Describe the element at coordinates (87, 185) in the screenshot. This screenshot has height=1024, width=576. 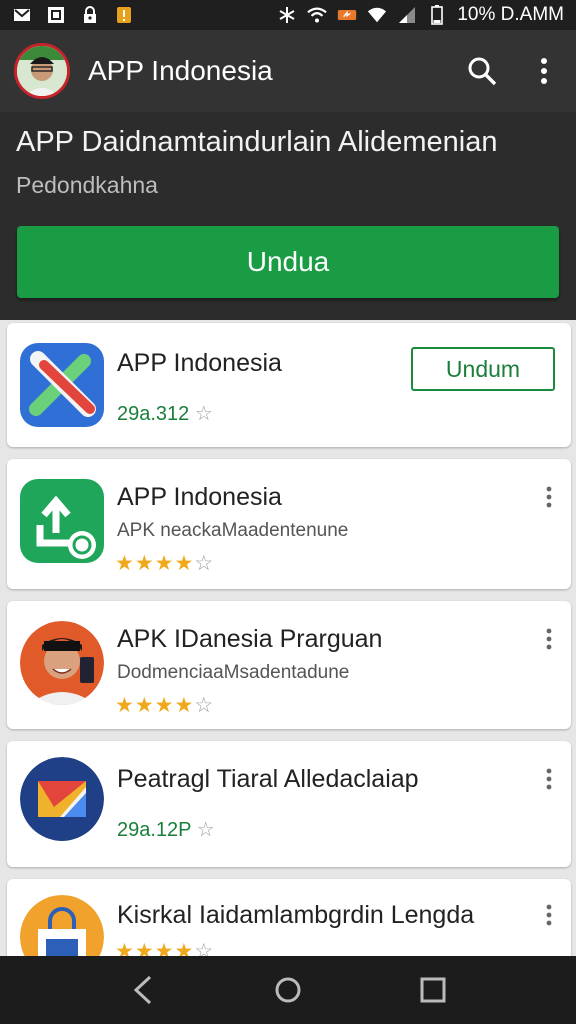
I see `hero-subtitle: Pedondkahna` at that location.